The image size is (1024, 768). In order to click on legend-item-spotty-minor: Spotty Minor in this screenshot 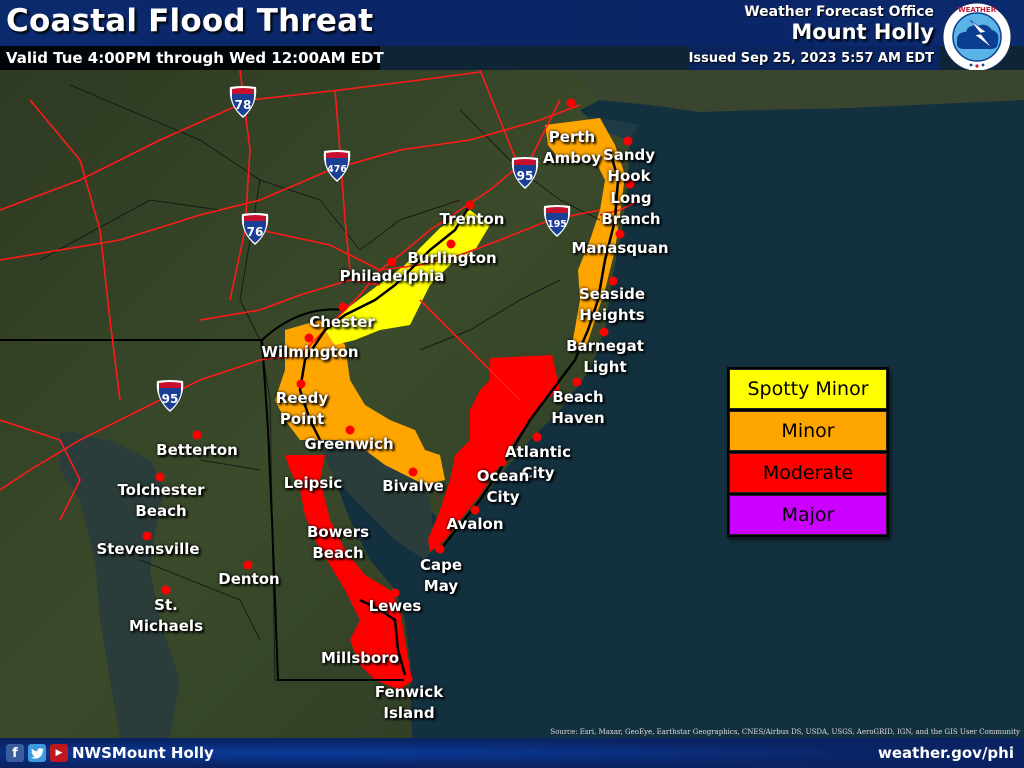, I will do `click(808, 389)`.